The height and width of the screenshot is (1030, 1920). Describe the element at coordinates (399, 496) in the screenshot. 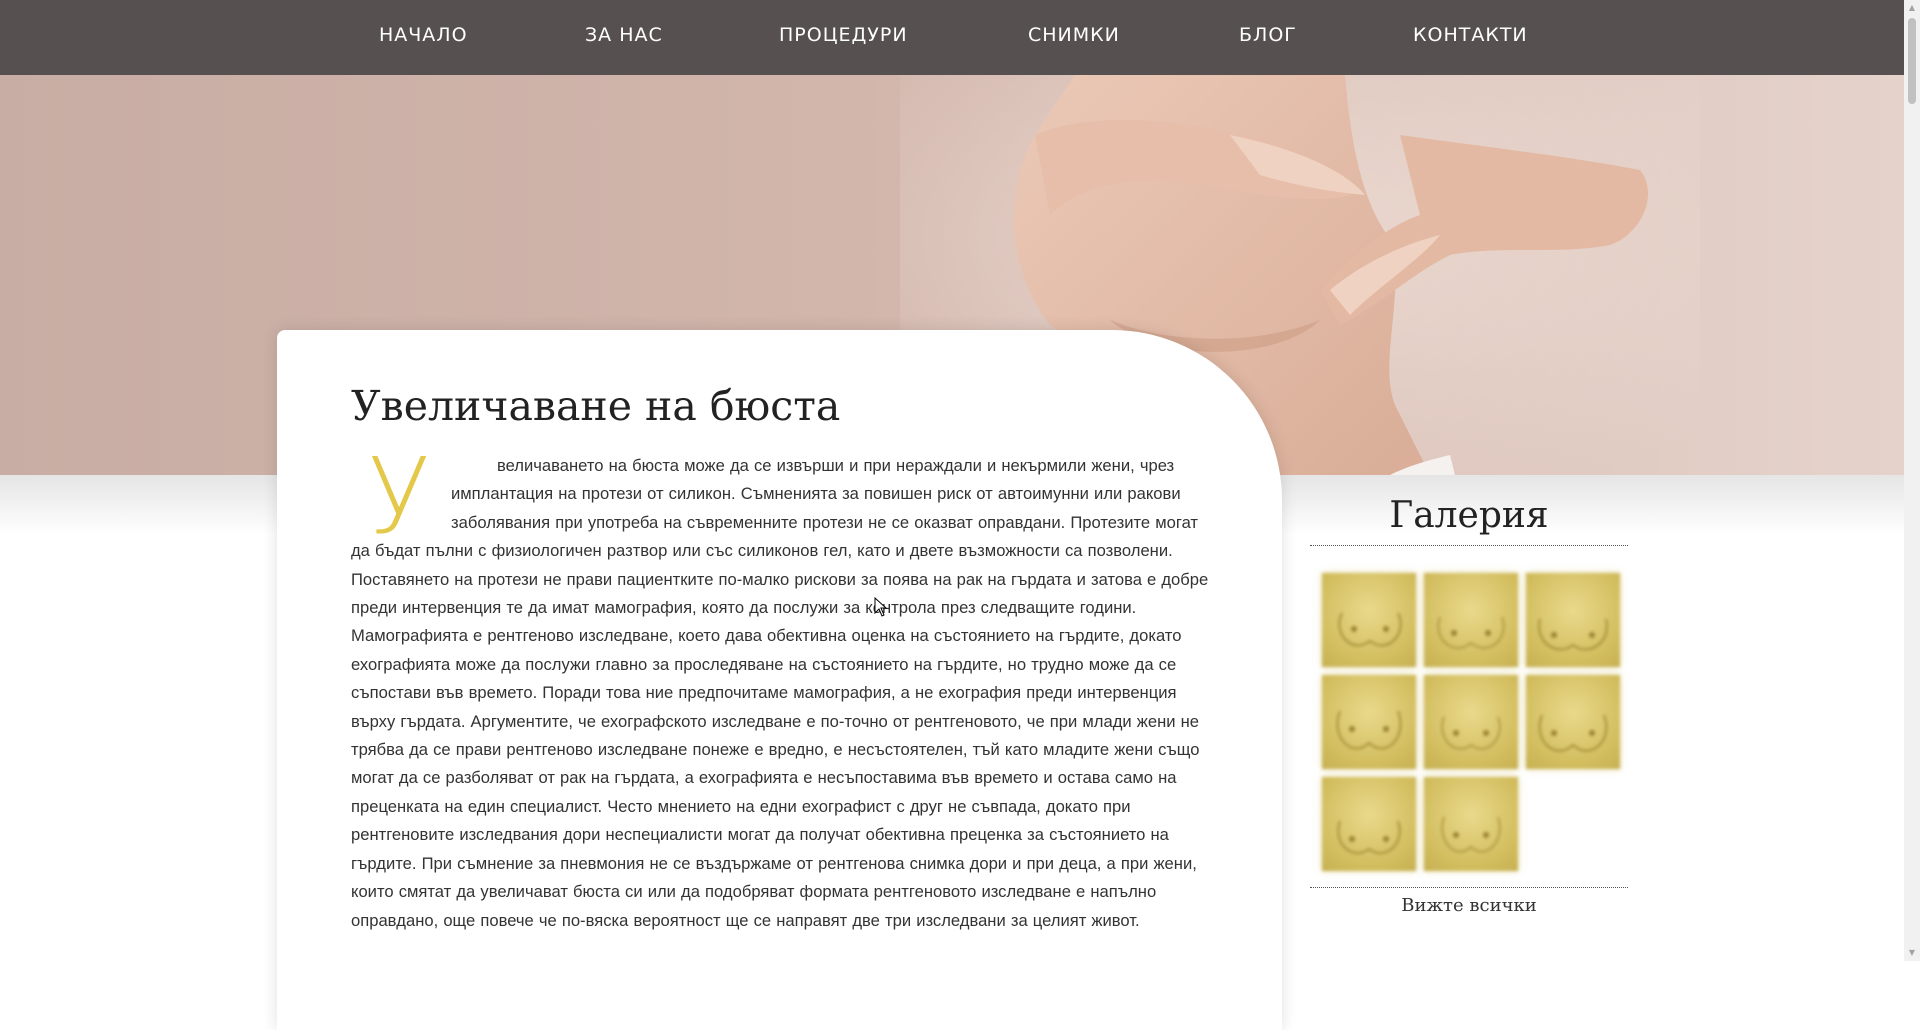

I see `dropcap-letter: У` at that location.